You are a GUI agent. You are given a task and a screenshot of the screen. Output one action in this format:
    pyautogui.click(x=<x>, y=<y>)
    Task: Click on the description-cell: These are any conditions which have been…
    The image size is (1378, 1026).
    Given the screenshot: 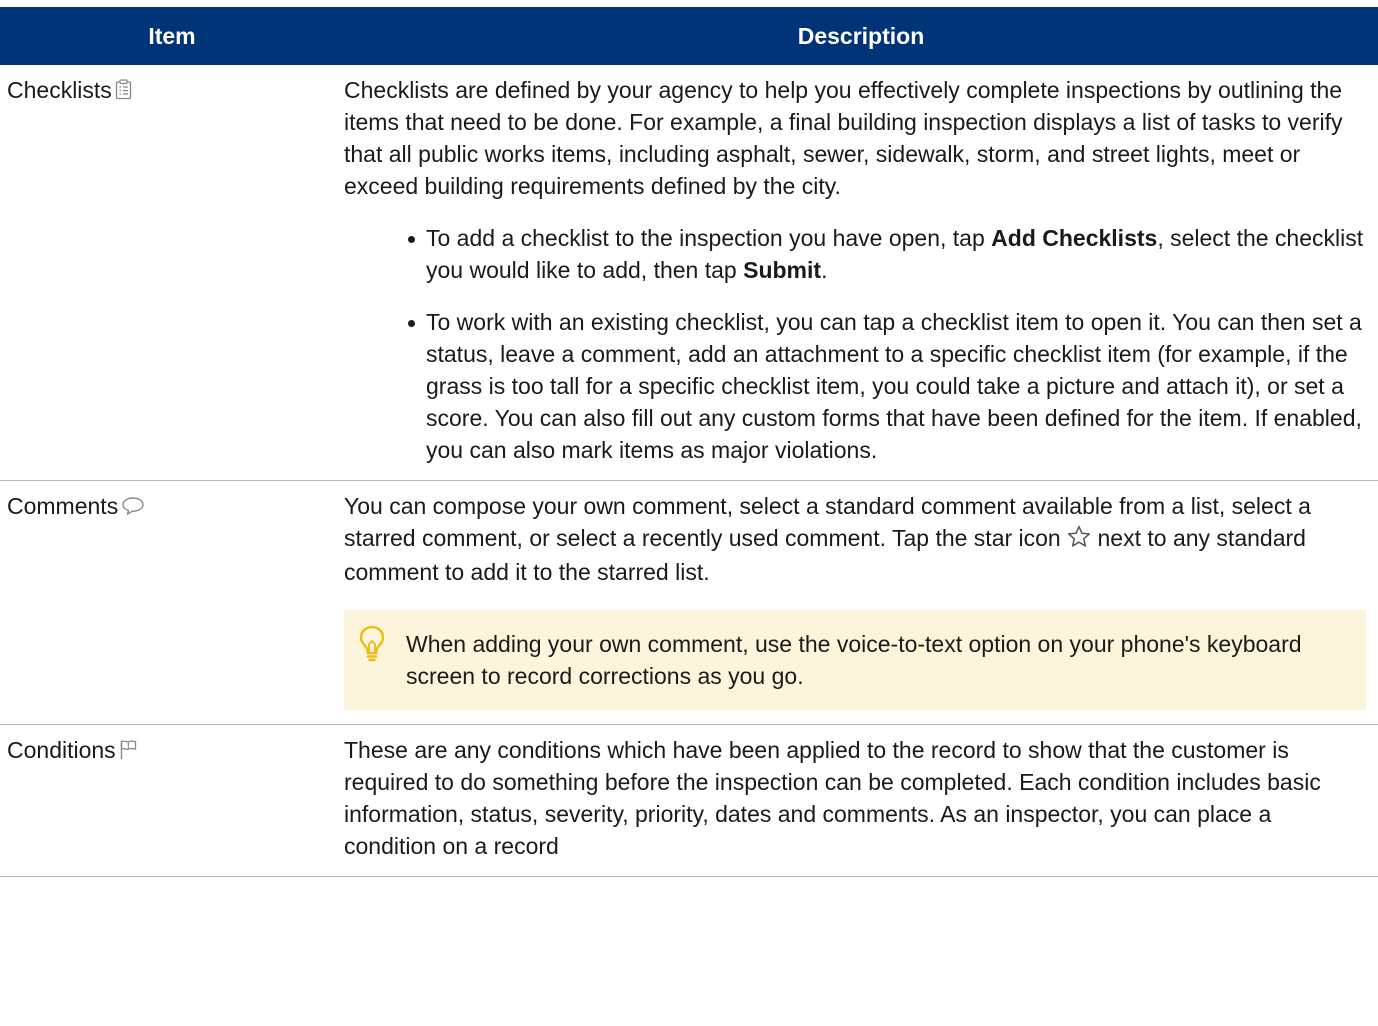 What is the action you would take?
    pyautogui.click(x=861, y=800)
    